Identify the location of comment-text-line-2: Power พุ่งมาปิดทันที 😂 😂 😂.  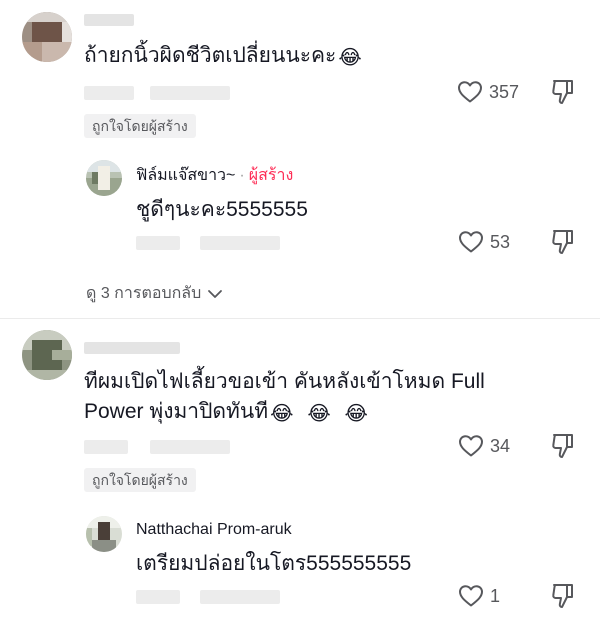
(226, 412).